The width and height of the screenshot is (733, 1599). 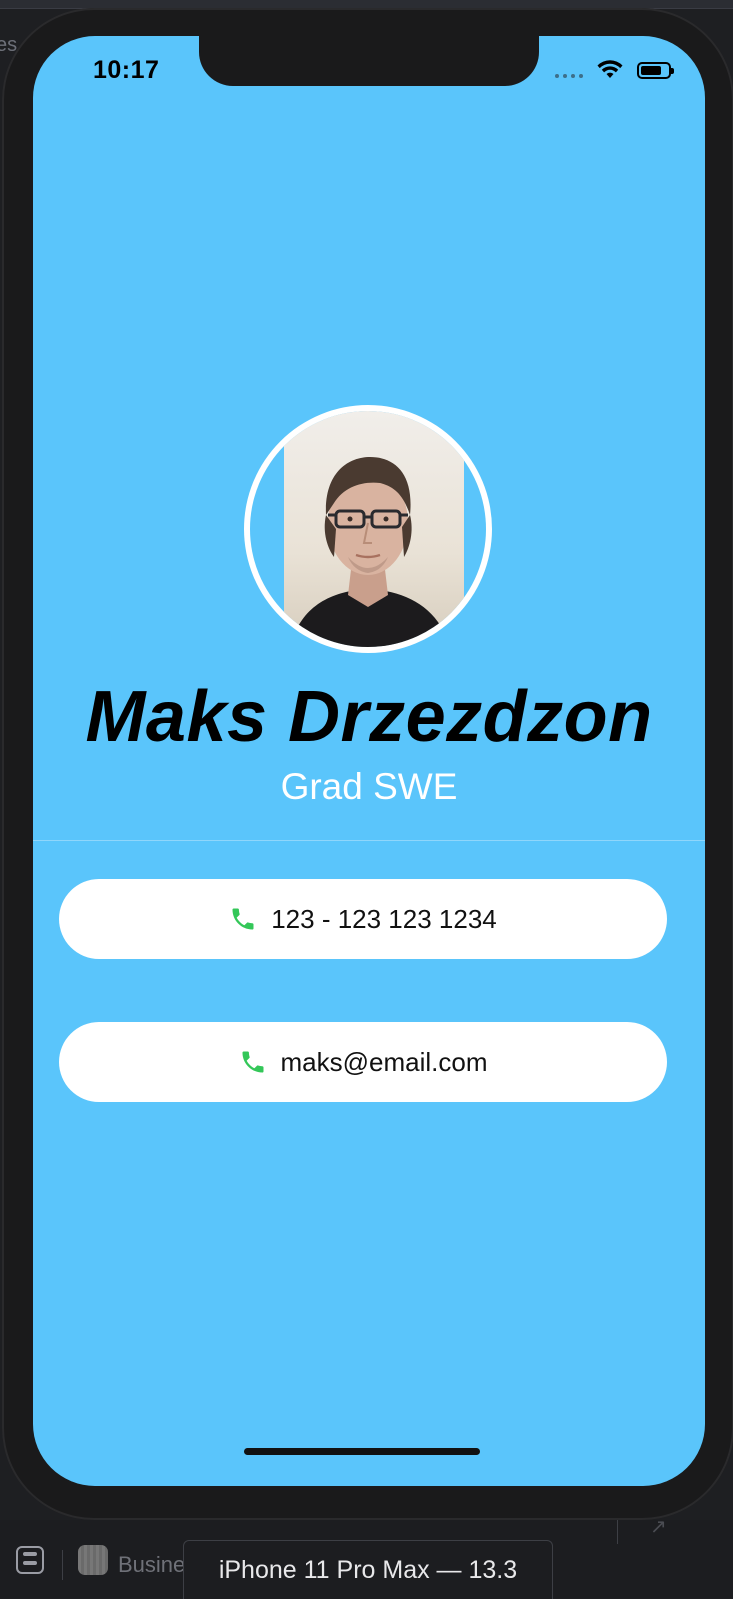 What do you see at coordinates (30, 1560) in the screenshot?
I see `device-settings-icon` at bounding box center [30, 1560].